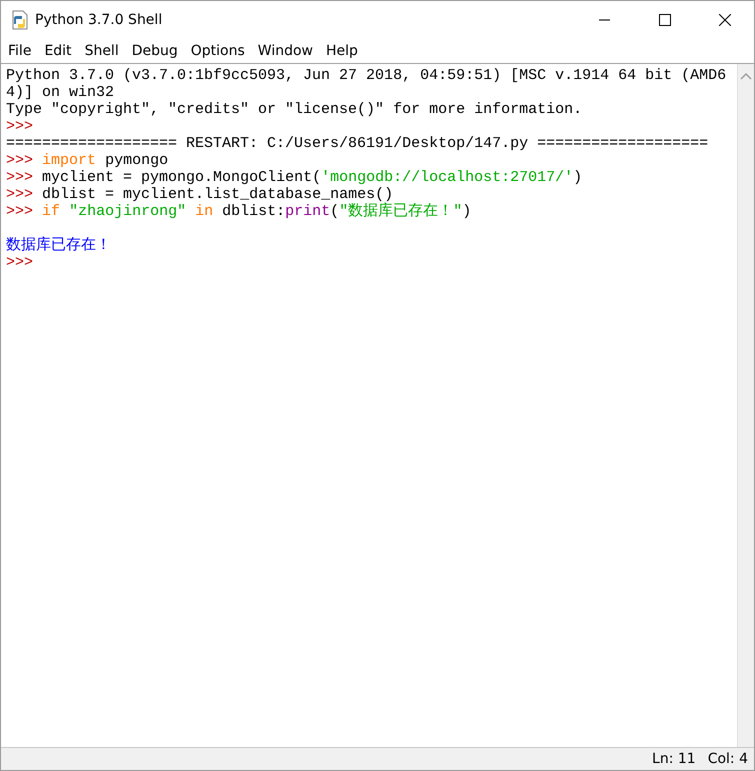 This screenshot has height=771, width=755. Describe the element at coordinates (745, 405) in the screenshot. I see `scrollbar` at that location.